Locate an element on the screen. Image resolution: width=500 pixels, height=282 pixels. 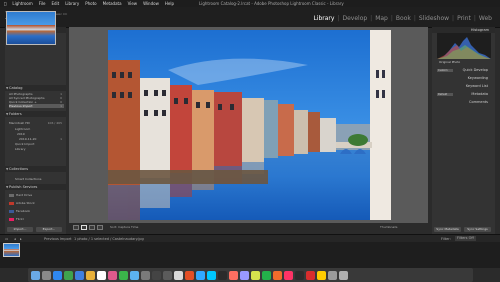
audition-icon is located at coordinates (255, 275).